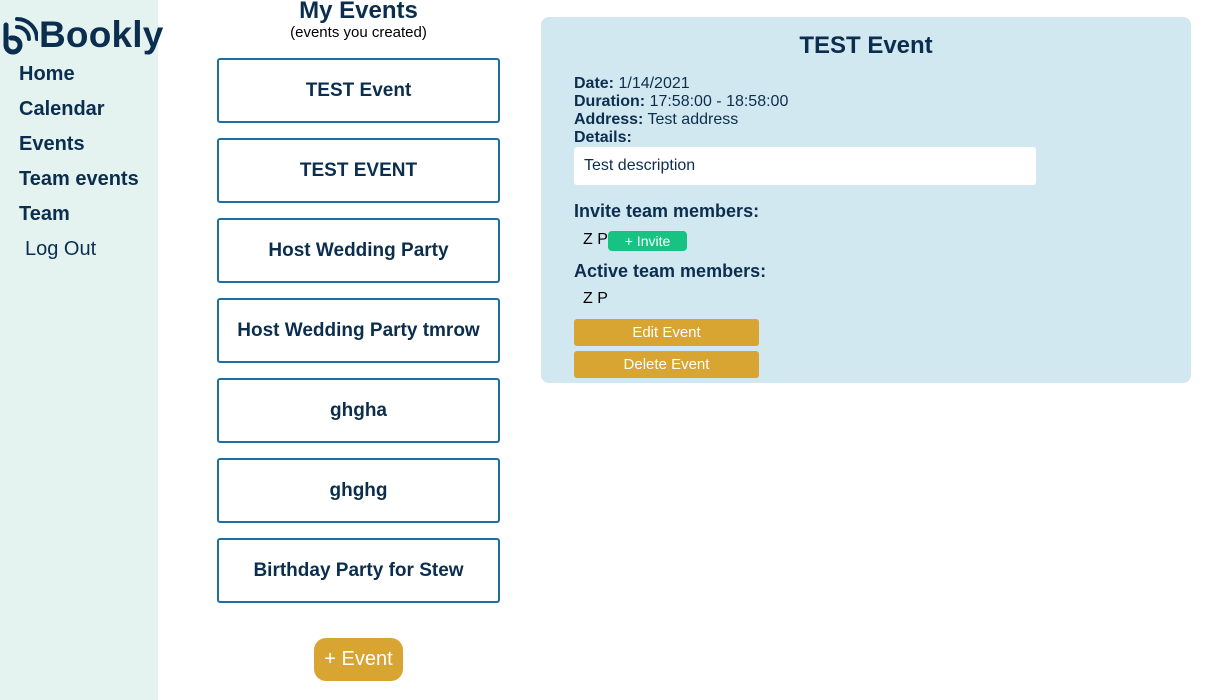 Image resolution: width=1210 pixels, height=700 pixels. I want to click on details-label: Details:, so click(603, 137).